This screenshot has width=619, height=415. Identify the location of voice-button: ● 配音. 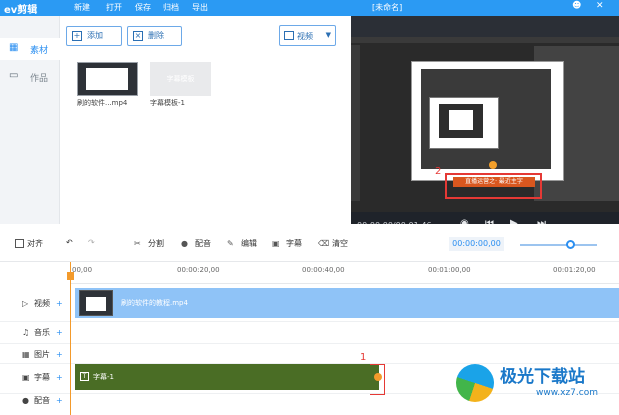
(196, 243).